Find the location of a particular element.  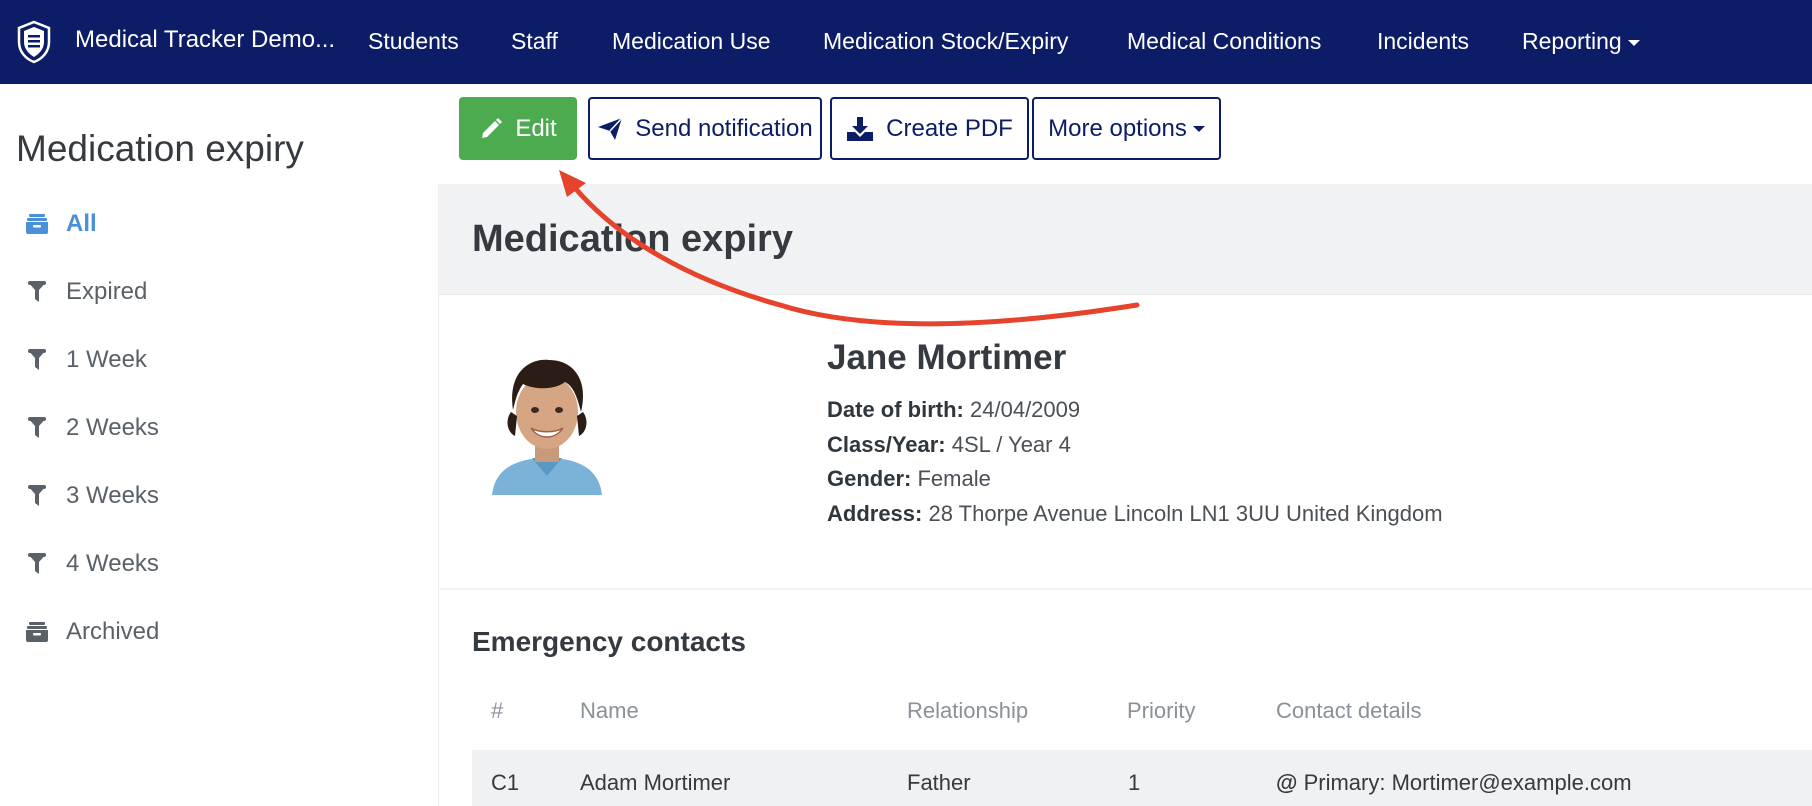

column-header-number: # is located at coordinates (497, 710).